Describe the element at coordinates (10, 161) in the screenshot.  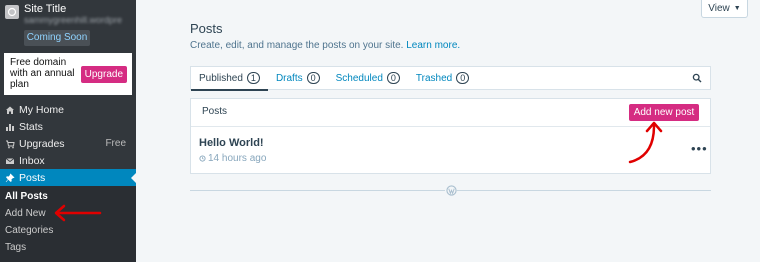
I see `mail-icon` at that location.